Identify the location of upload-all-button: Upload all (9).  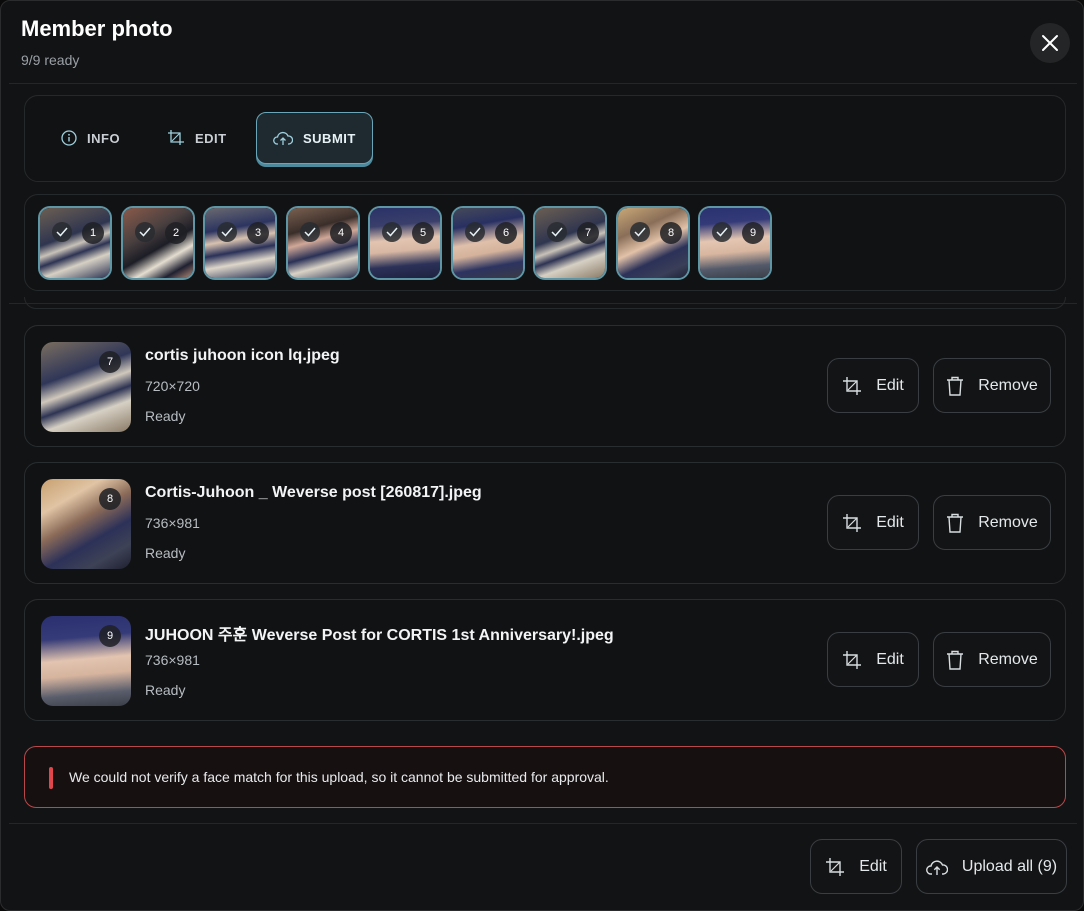
(991, 866).